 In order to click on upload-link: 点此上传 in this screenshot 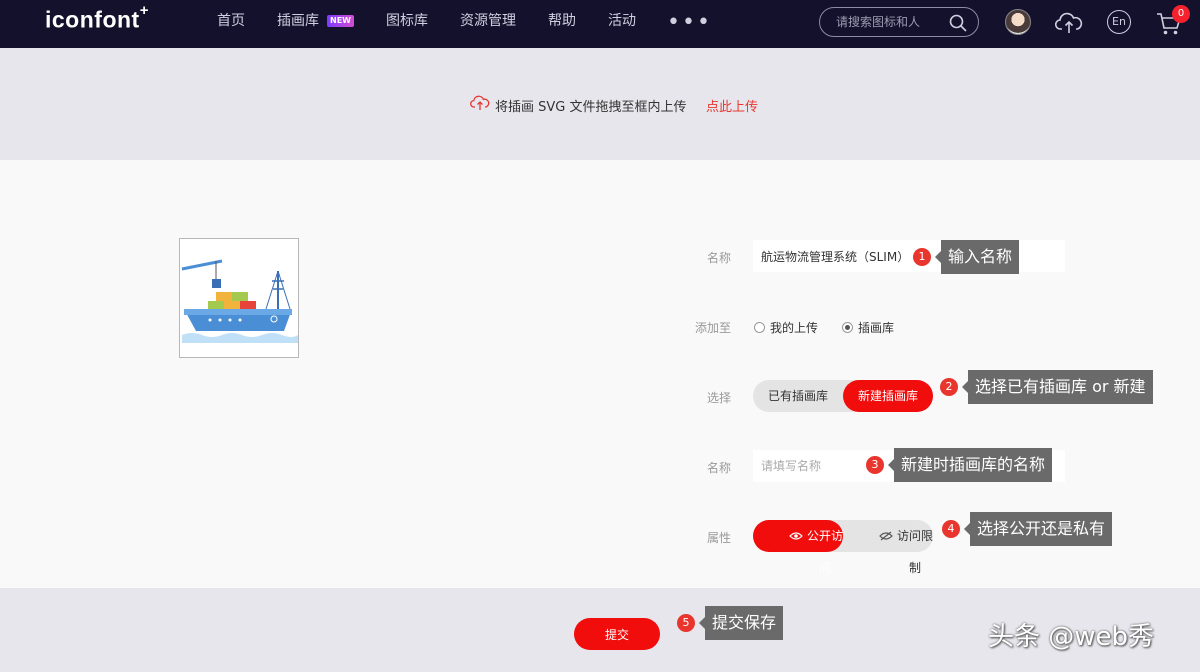, I will do `click(732, 105)`.